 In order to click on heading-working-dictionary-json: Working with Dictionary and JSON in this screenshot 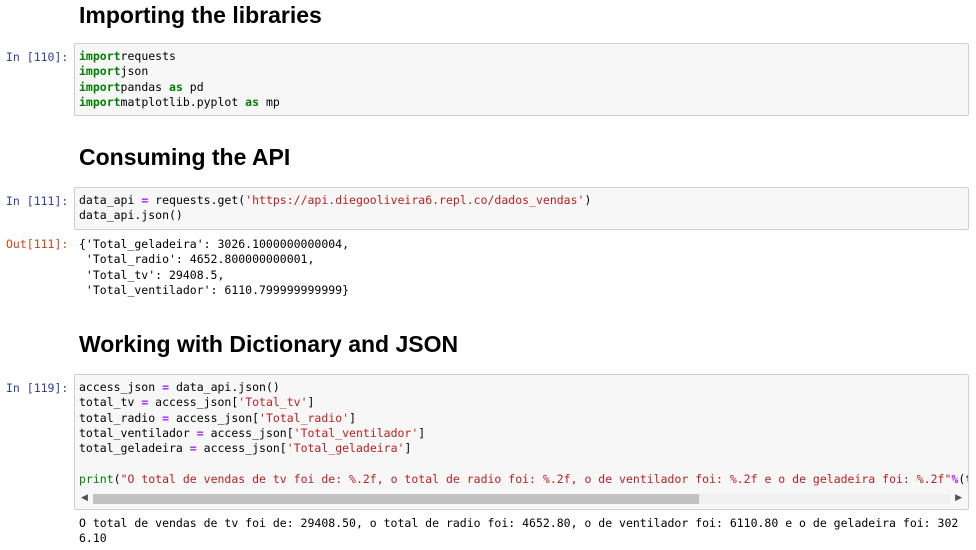, I will do `click(269, 344)`.